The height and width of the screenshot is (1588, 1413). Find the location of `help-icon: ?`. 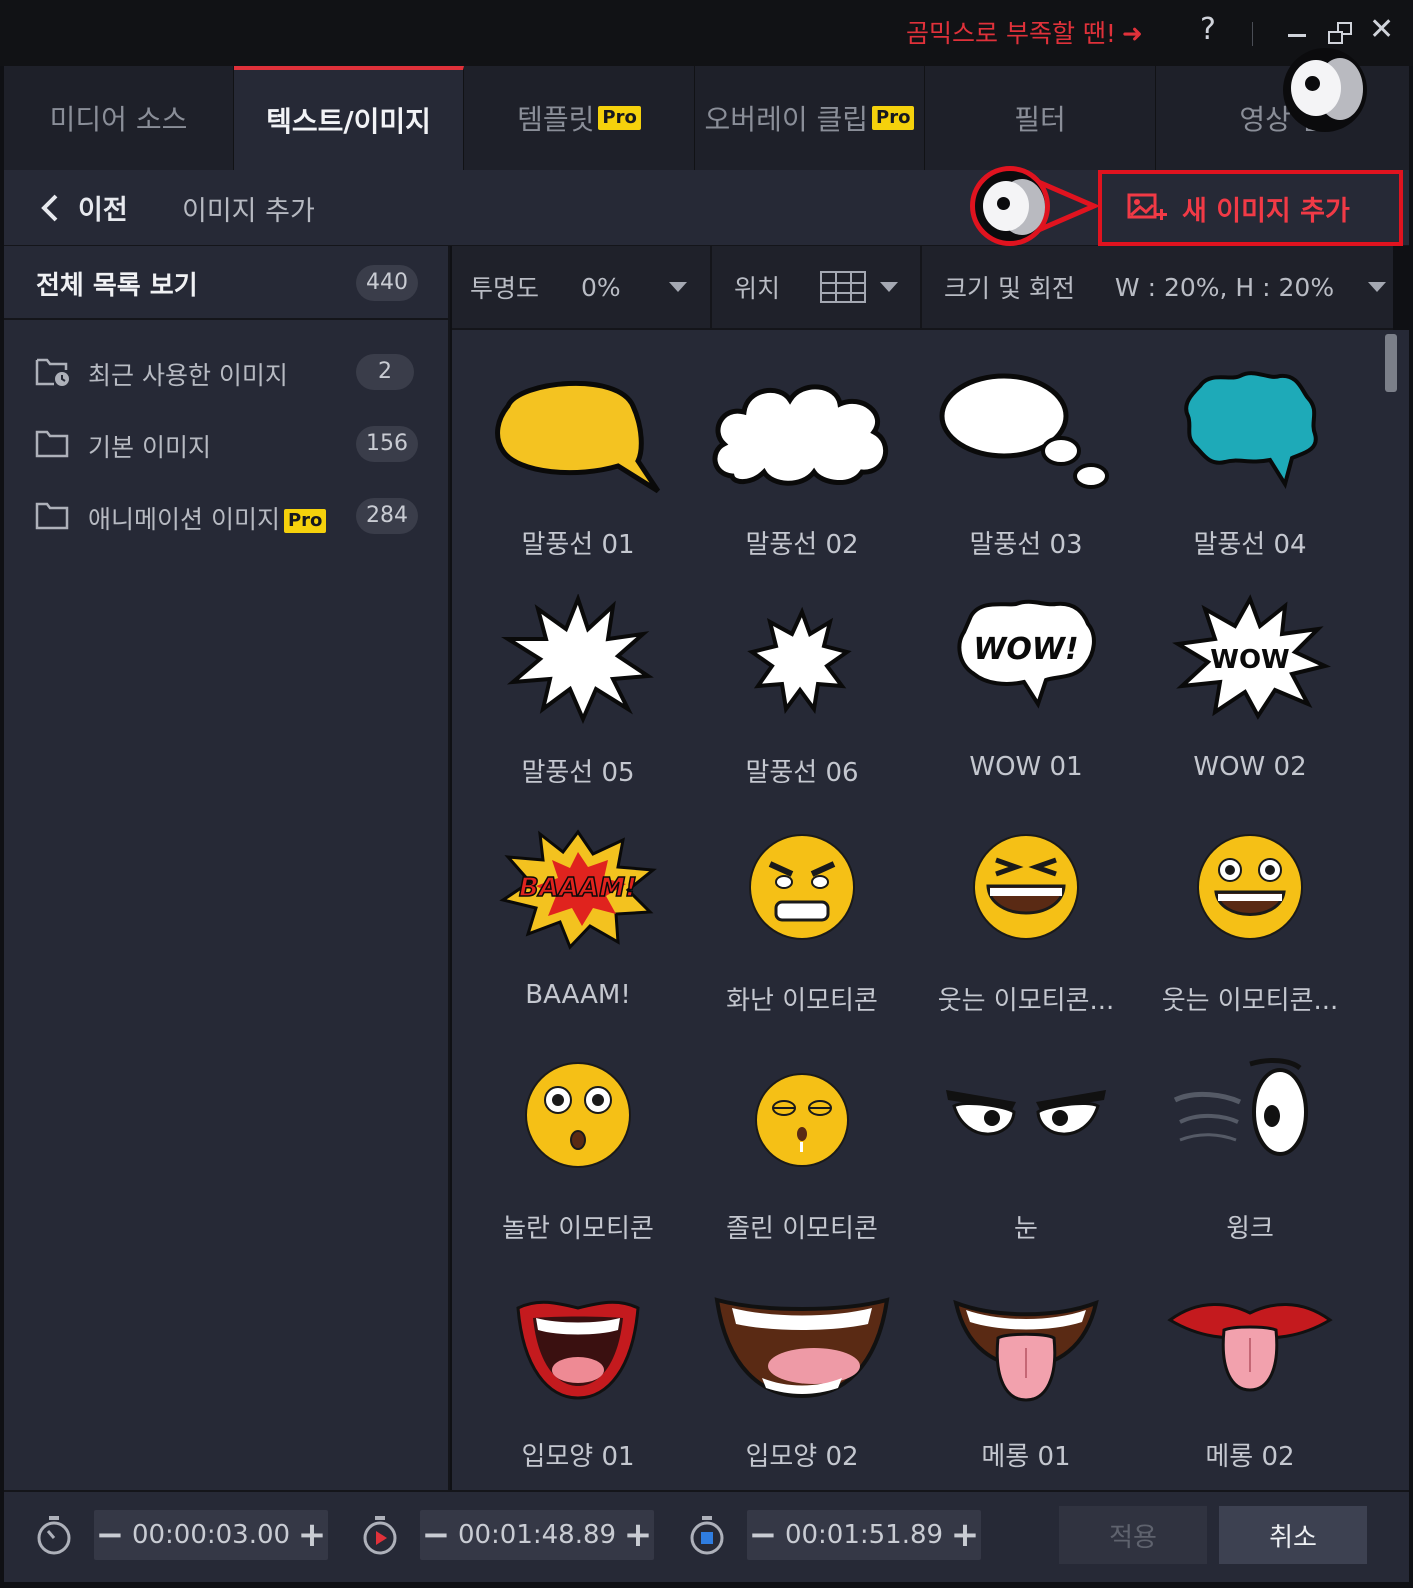

help-icon: ? is located at coordinates (1208, 29).